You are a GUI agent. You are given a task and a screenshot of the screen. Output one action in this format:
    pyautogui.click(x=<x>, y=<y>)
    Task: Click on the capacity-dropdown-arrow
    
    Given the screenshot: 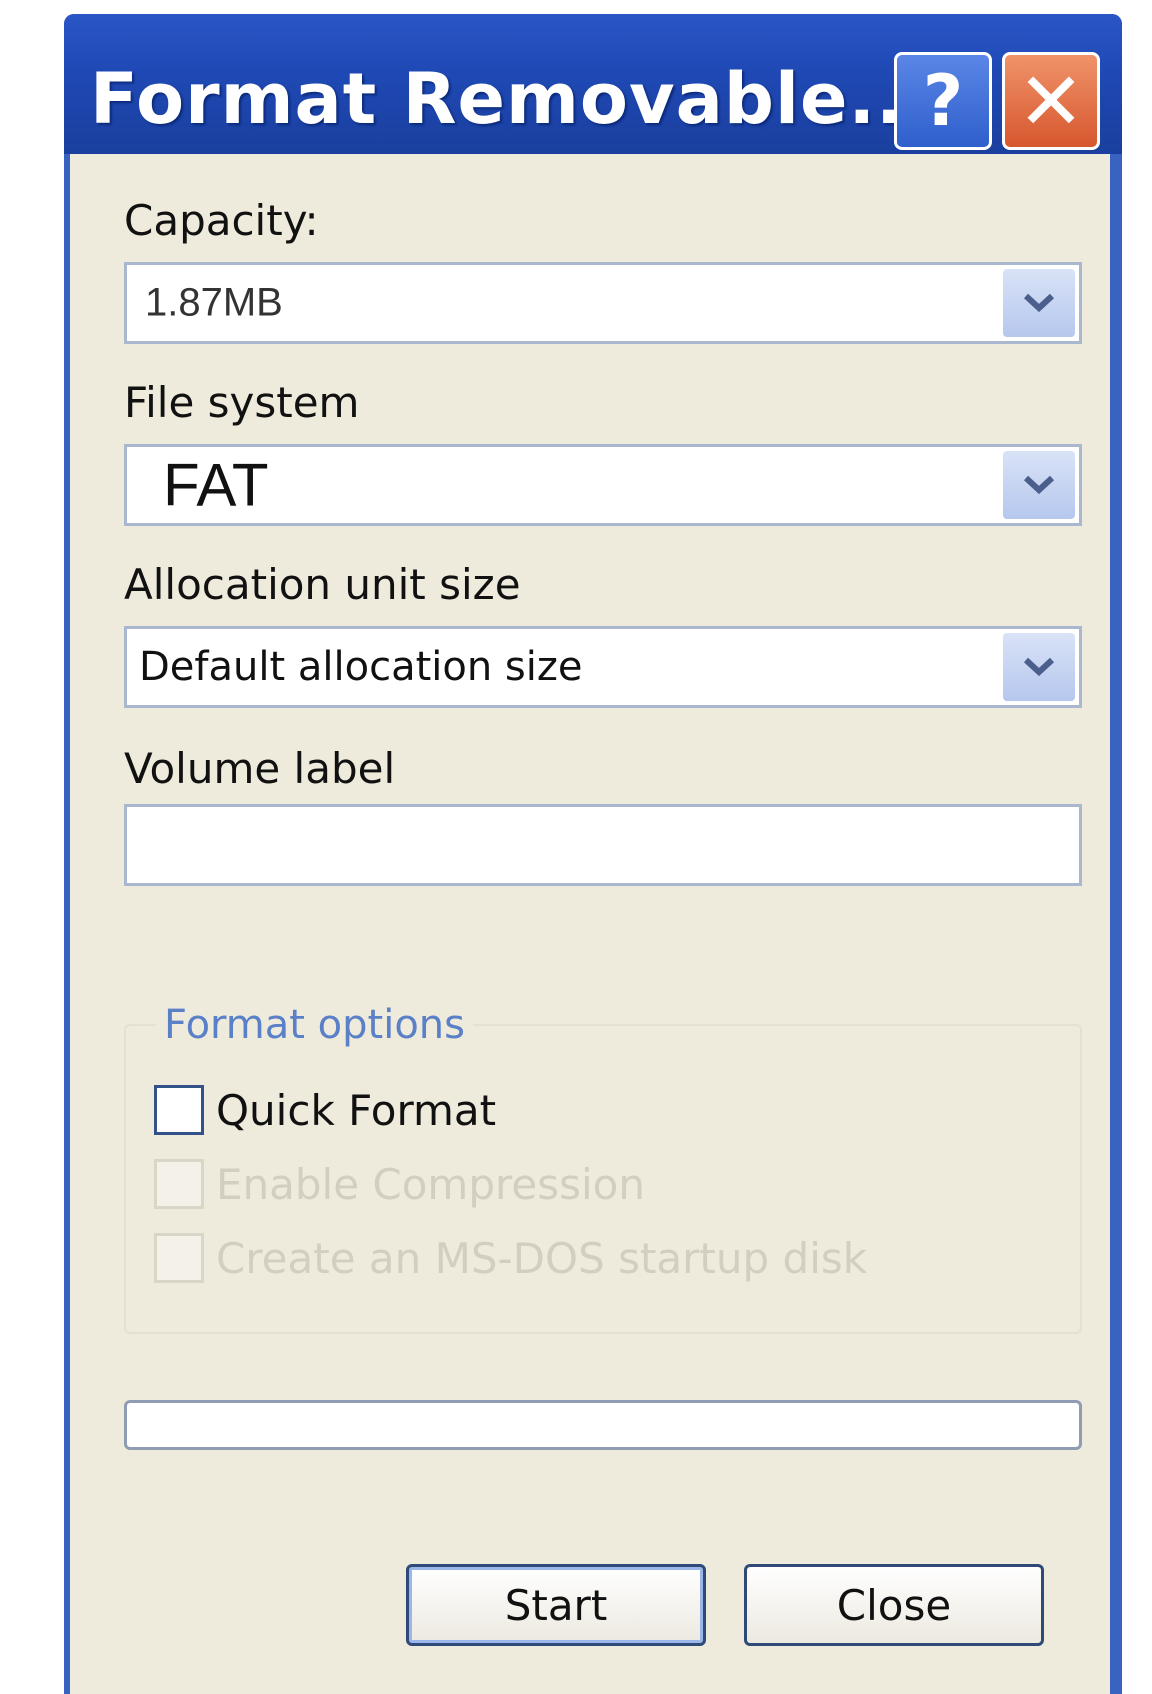 What is the action you would take?
    pyautogui.click(x=1039, y=303)
    